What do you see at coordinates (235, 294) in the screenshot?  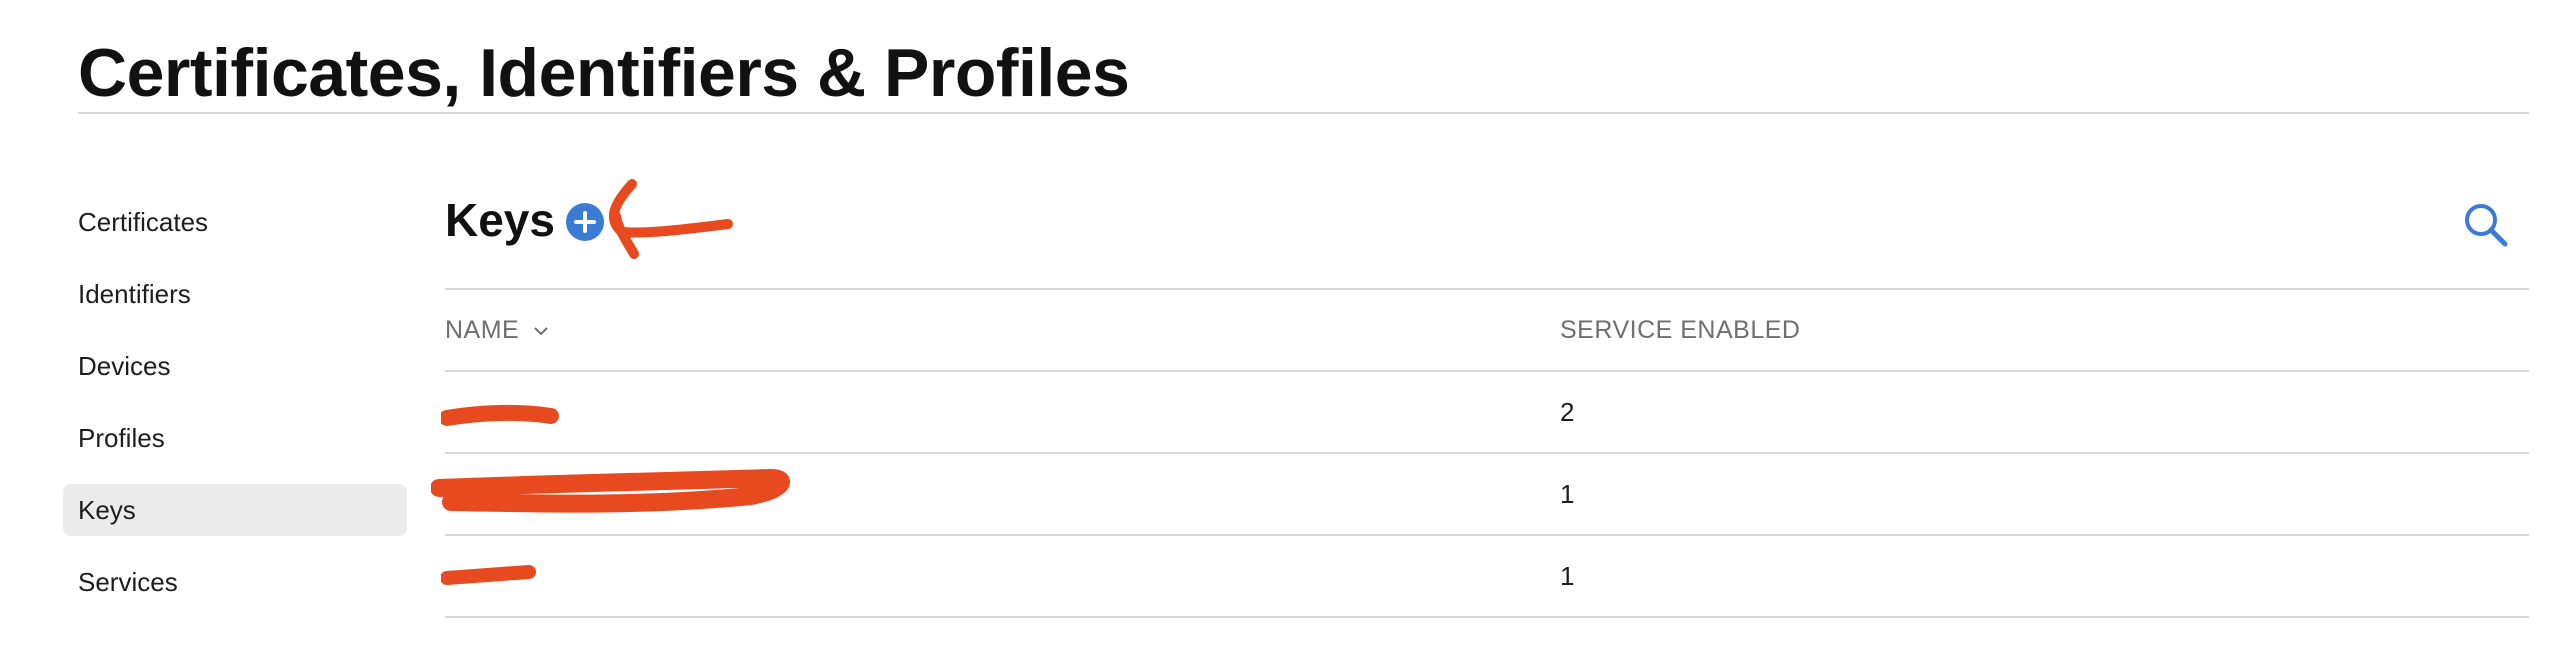 I see `sidebar-item-identifiers: Identifiers` at bounding box center [235, 294].